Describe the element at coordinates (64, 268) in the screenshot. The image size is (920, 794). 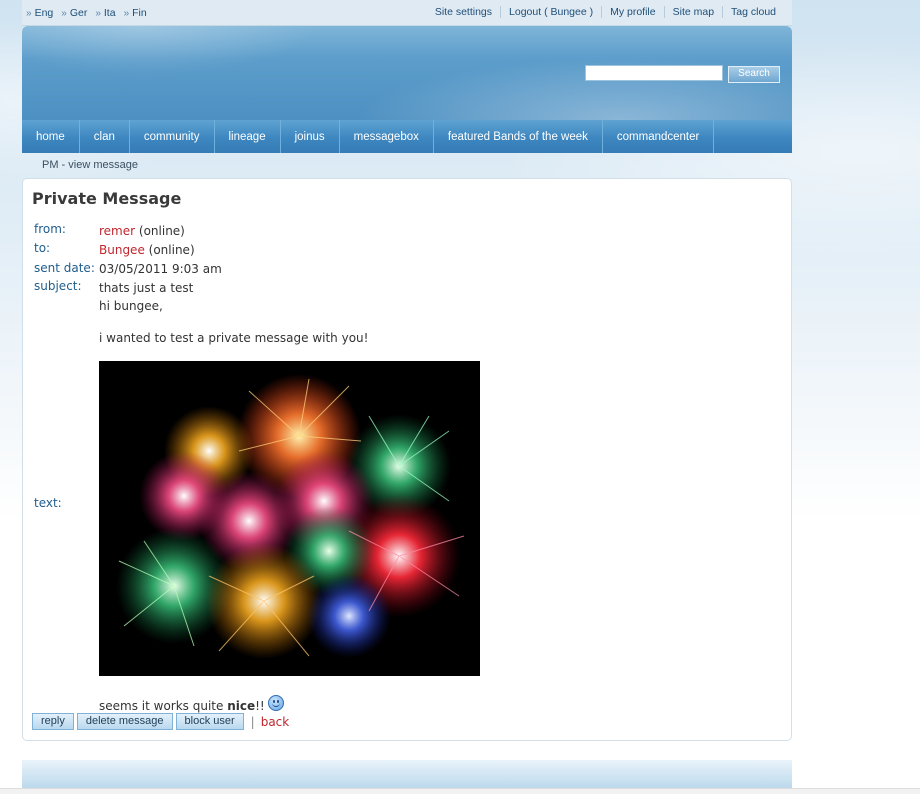
I see `sent-date-label: sent date:` at that location.